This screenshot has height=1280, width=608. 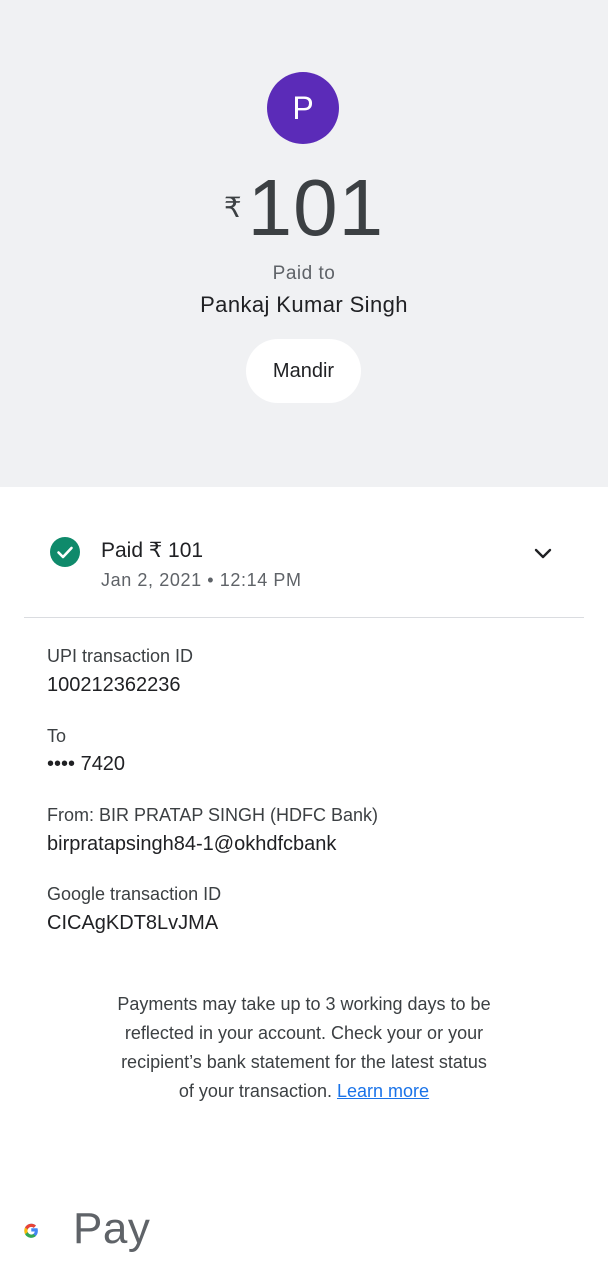 I want to click on paid-to-label: Paid to, so click(x=304, y=273).